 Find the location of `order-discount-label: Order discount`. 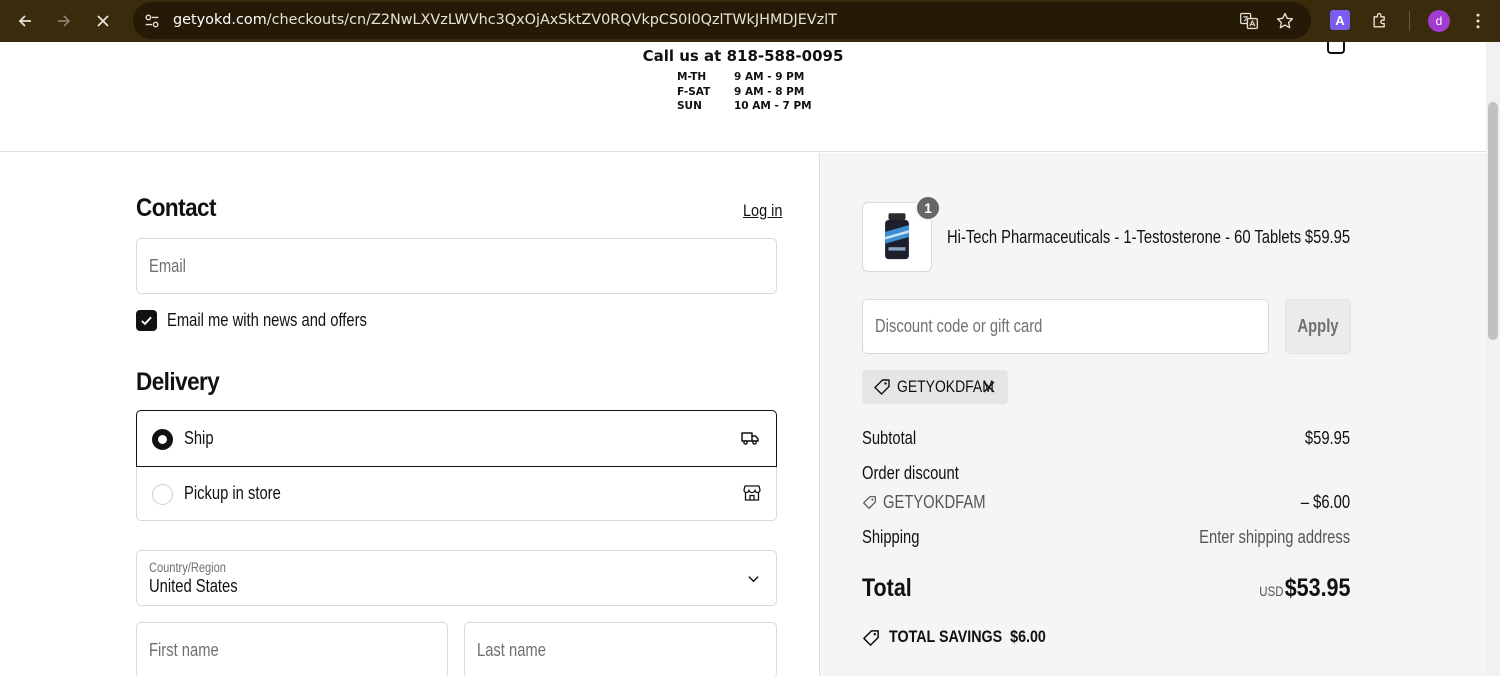

order-discount-label: Order discount is located at coordinates (910, 473).